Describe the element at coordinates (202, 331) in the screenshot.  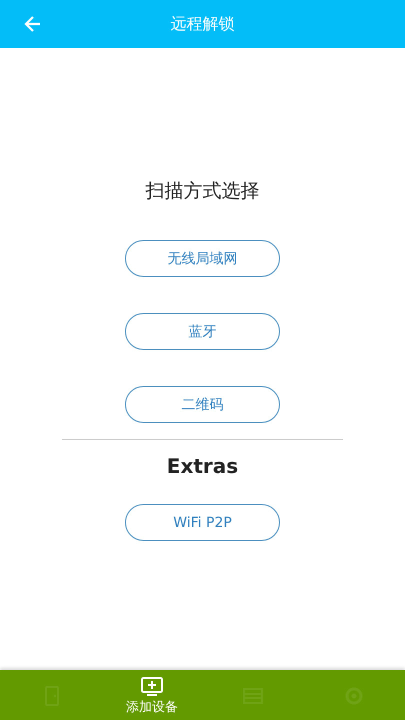
I see `option-button: 蓝牙` at that location.